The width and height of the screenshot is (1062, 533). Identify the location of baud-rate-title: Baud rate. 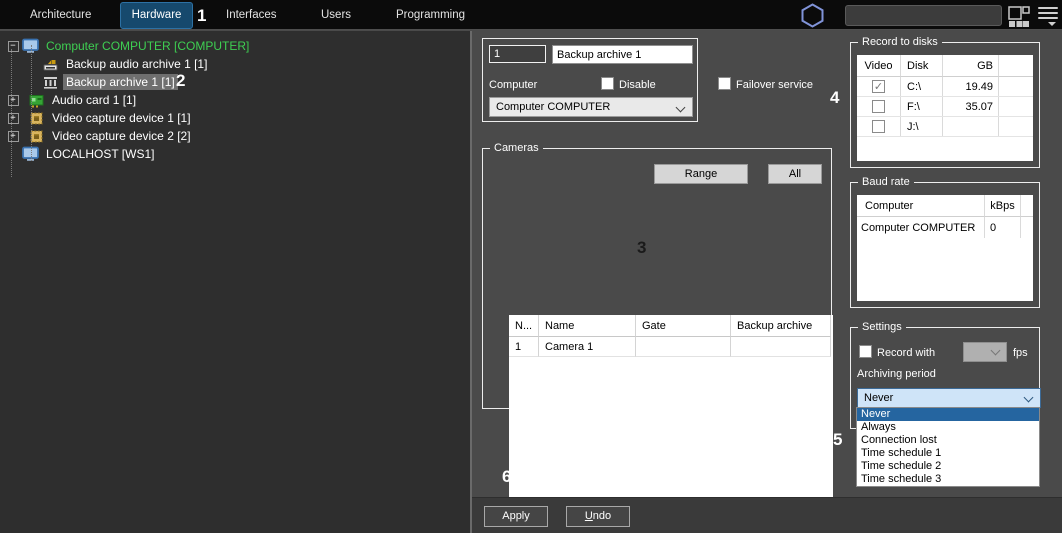
(886, 182).